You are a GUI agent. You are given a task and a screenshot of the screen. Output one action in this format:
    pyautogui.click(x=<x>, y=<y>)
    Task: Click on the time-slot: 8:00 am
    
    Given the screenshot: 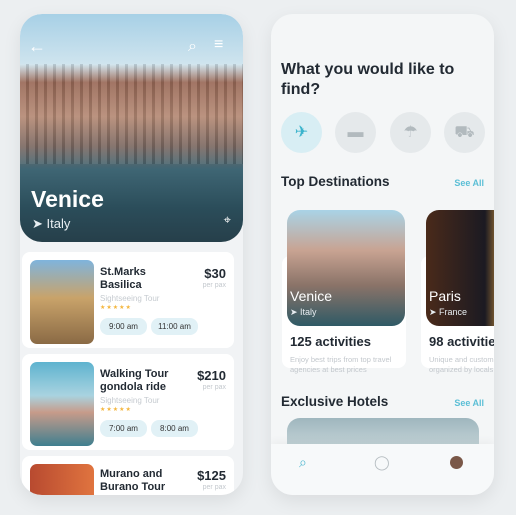 What is the action you would take?
    pyautogui.click(x=174, y=428)
    